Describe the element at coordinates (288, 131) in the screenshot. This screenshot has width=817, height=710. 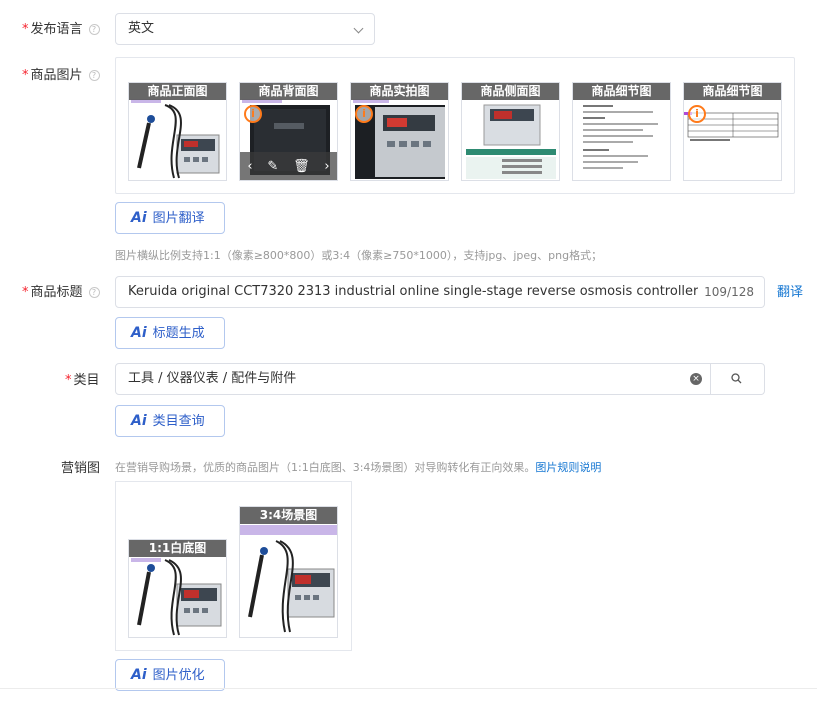
I see `product-image-thumb: 商品背面图 i ‹ ✎ 🗑 ›` at that location.